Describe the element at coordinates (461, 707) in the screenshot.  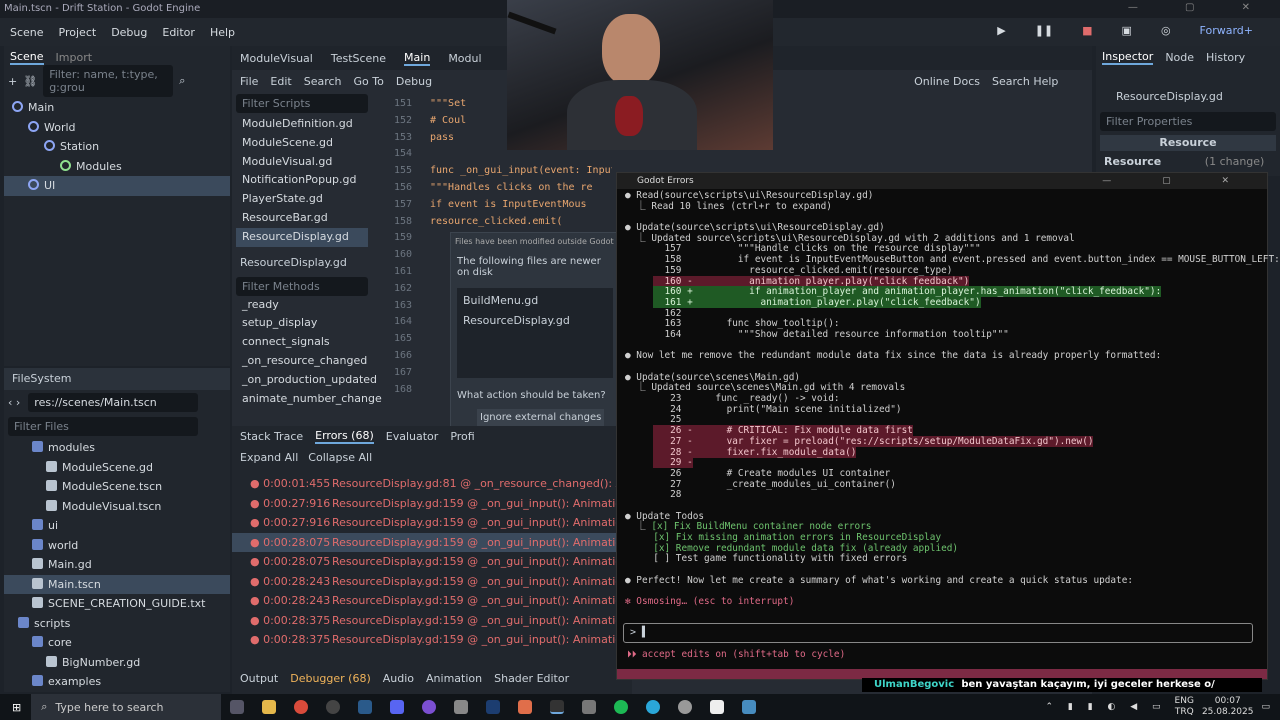
I see `unity-icon` at that location.